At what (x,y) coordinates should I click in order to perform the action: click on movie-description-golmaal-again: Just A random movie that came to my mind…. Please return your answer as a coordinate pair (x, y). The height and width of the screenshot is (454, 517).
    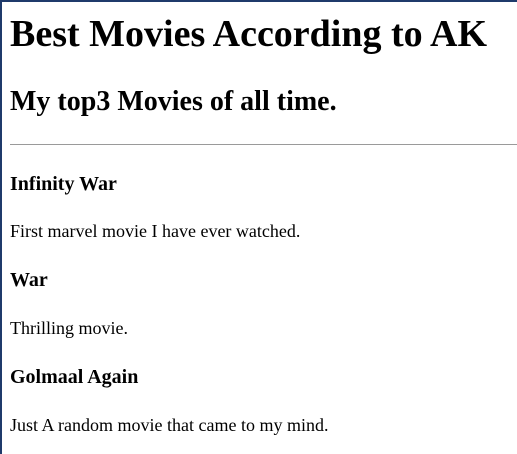
    Looking at the image, I should click on (169, 425).